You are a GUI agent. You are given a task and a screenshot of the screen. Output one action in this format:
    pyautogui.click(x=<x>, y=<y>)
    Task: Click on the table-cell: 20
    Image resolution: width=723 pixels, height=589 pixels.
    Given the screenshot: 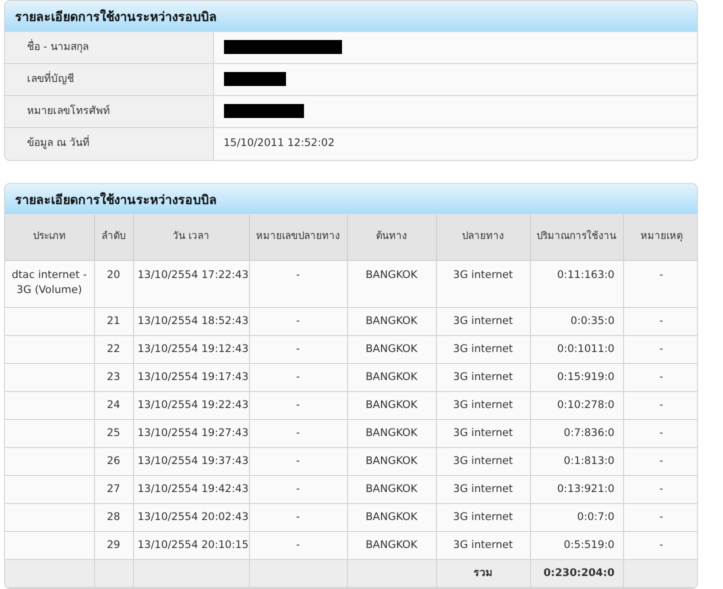 What is the action you would take?
    pyautogui.click(x=113, y=284)
    